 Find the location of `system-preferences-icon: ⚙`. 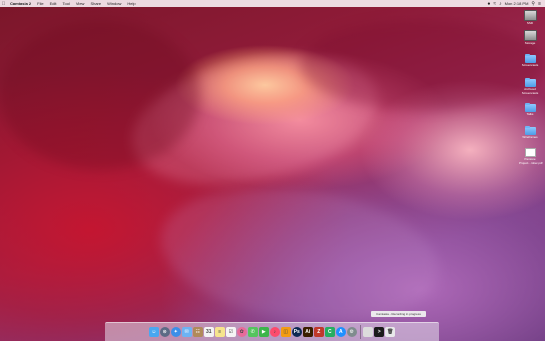

system-preferences-icon: ⚙ is located at coordinates (351, 332).